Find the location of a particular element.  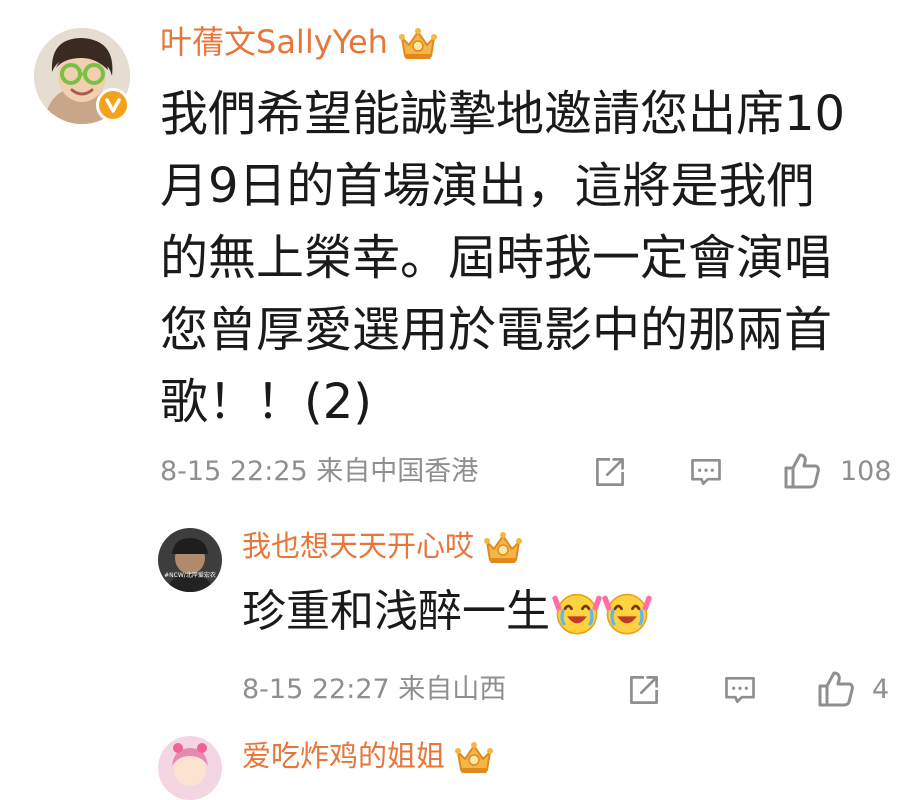

comment-username: 叶蒨文SallyYeh is located at coordinates (299, 42).